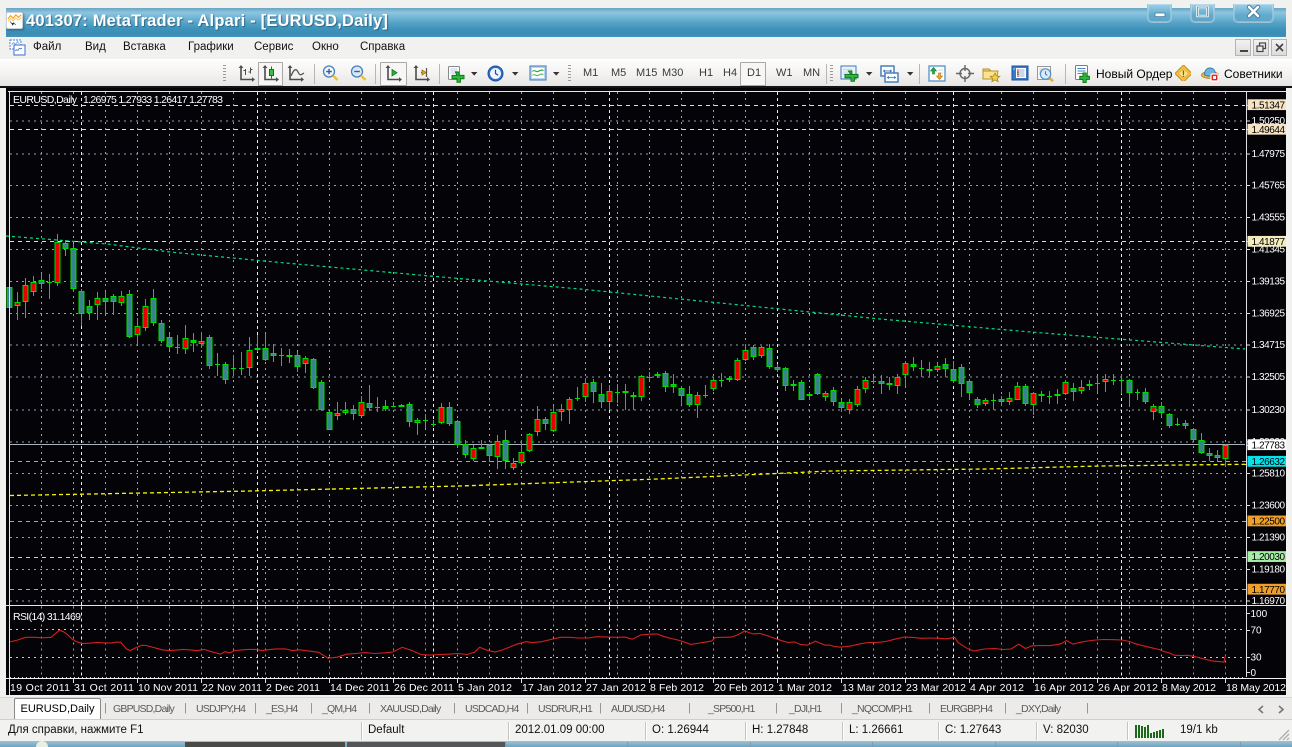 The width and height of the screenshot is (1292, 747). I want to click on svg-text: 16 Apr 2012, so click(1064, 688).